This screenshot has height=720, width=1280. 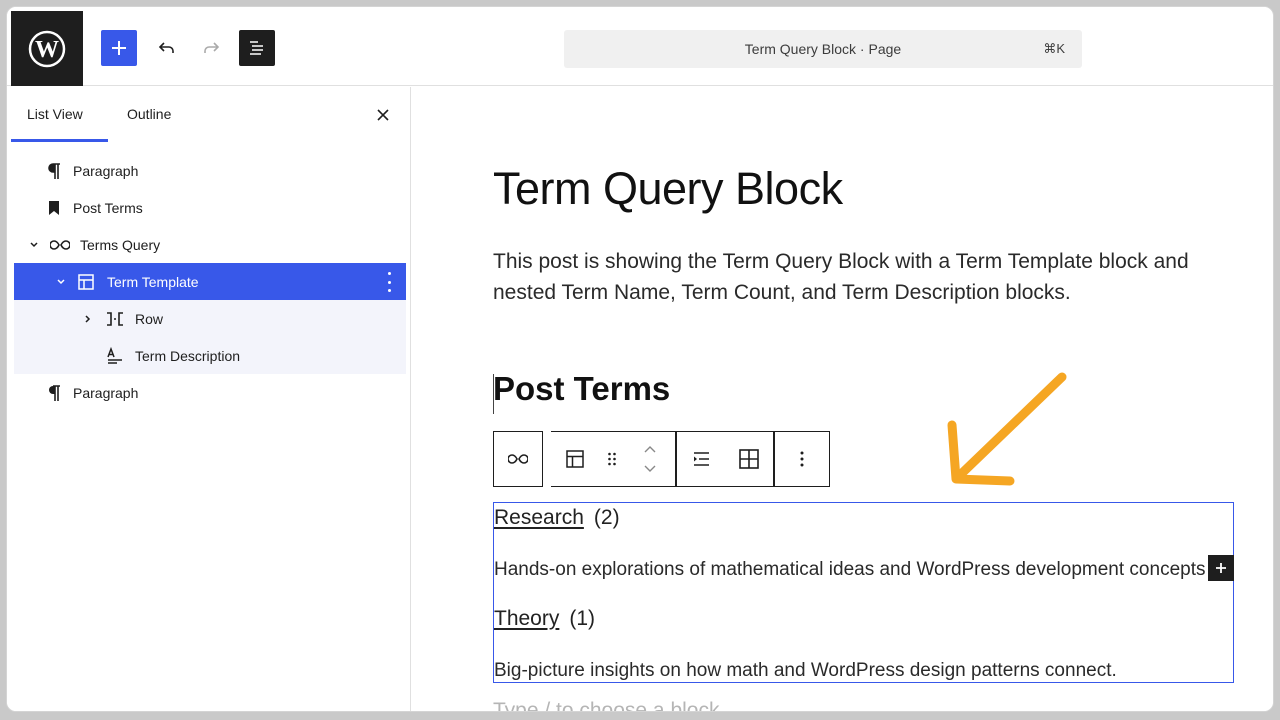 I want to click on more-options-icon, so click(x=802, y=459).